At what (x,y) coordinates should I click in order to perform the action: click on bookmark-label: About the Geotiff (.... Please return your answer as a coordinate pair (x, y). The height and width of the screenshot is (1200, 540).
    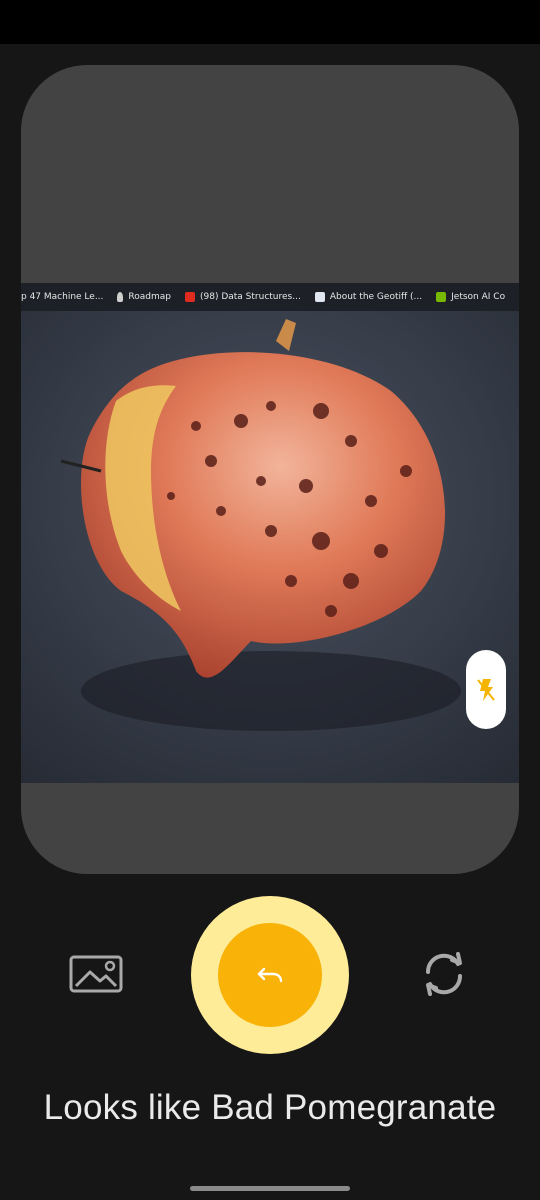
    Looking at the image, I should click on (376, 297).